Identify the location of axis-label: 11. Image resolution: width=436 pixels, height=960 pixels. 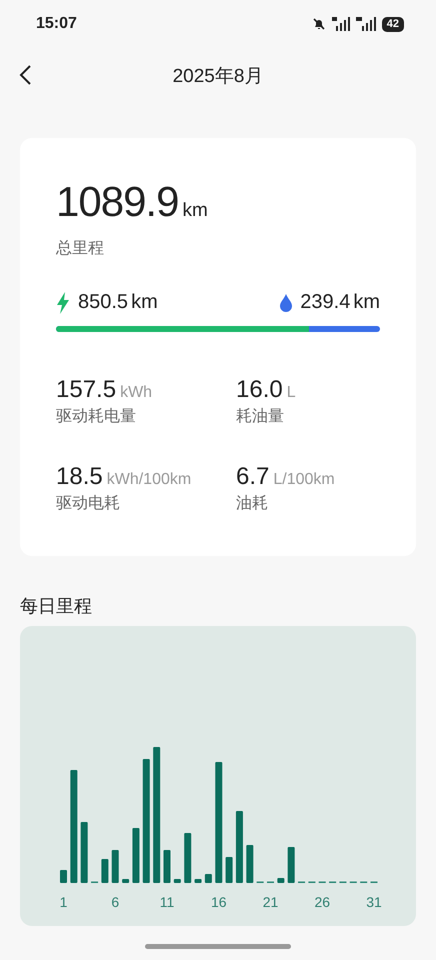
(167, 902).